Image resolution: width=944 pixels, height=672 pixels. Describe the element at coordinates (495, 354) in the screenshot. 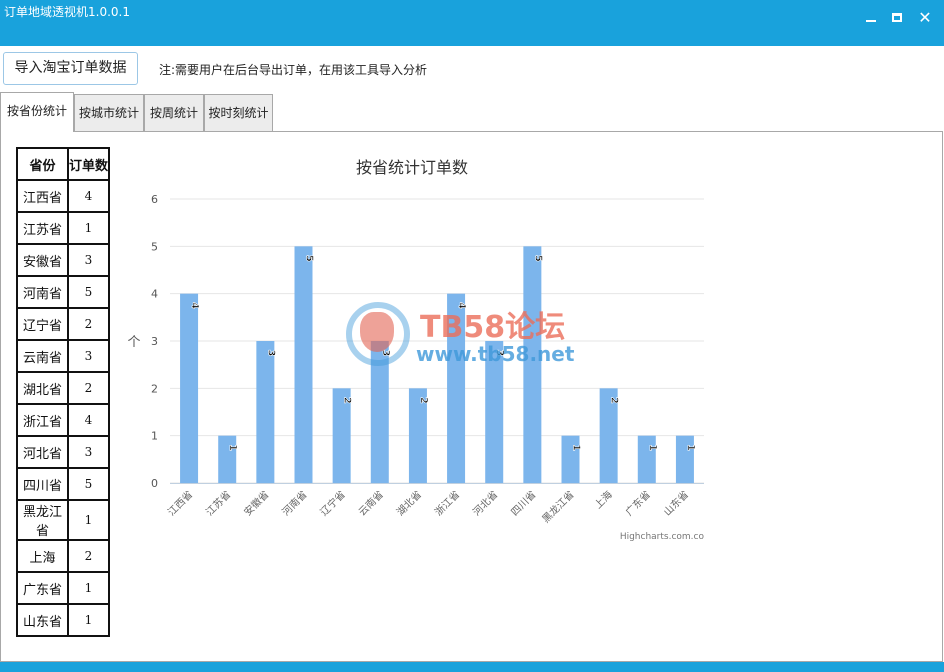

I see `watermark-text-url: www.tb58.net` at that location.